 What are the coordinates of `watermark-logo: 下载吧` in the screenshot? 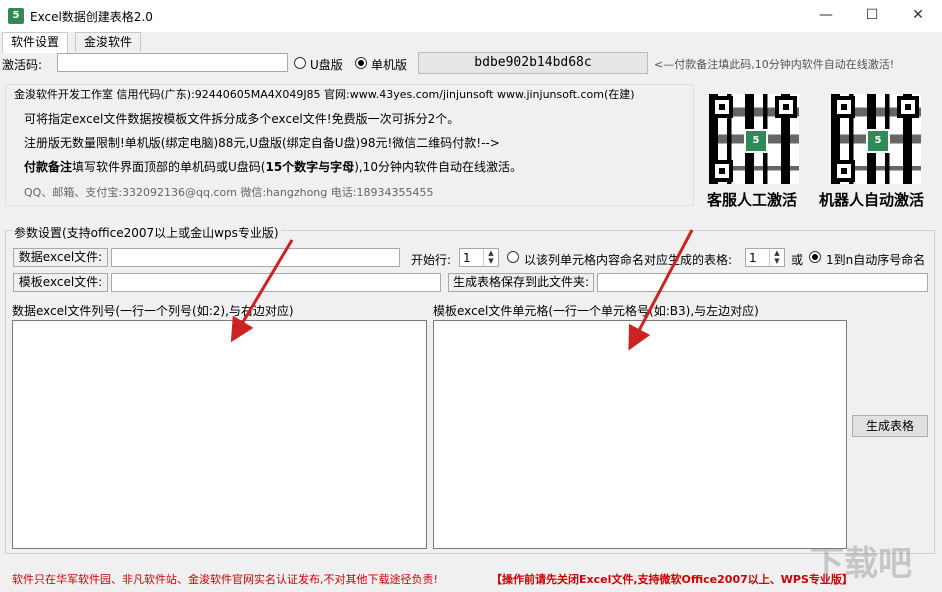 It's located at (861, 560).